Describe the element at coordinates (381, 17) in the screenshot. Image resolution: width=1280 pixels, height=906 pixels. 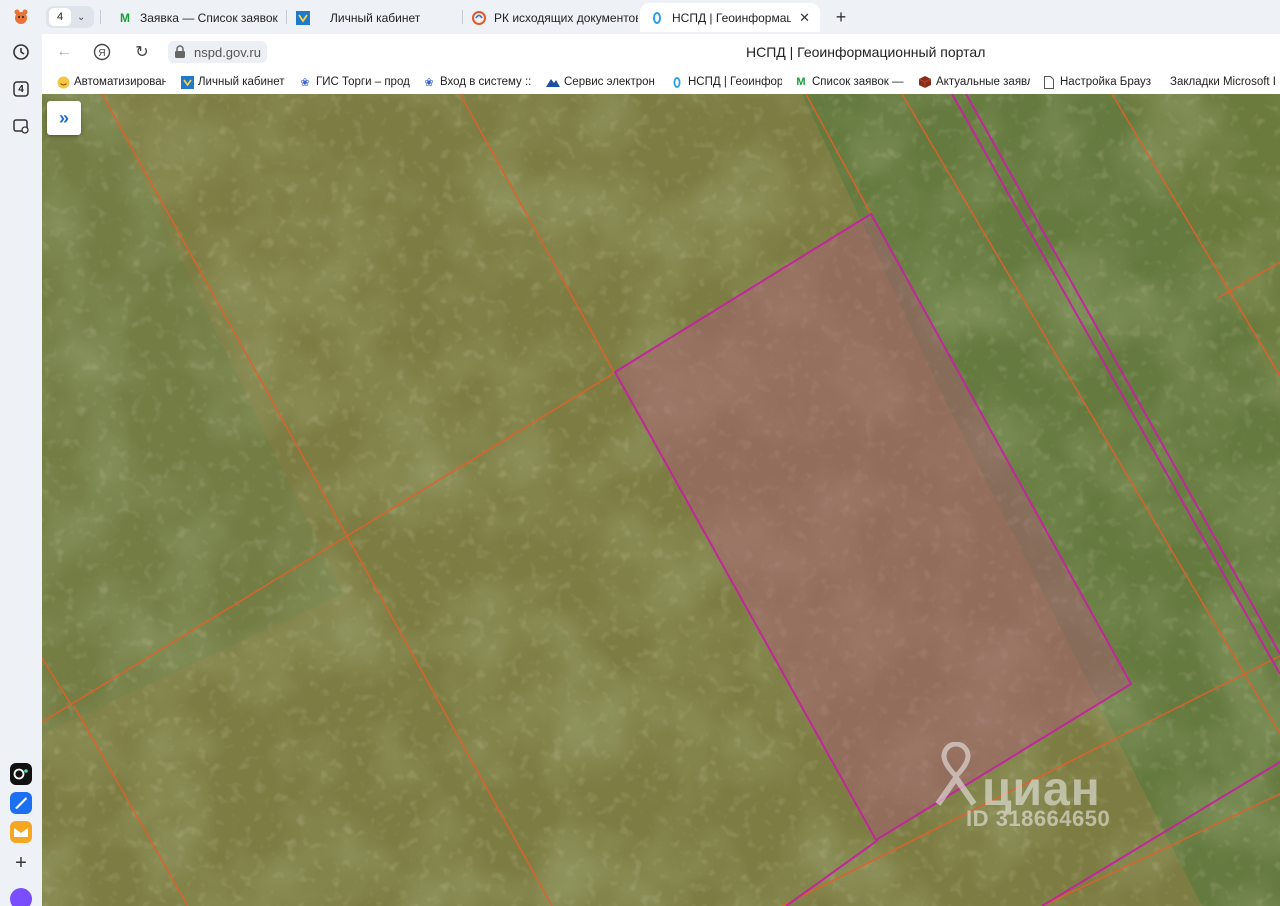
I see `tab-lichnyi-kabinet: Личный кабинет` at that location.